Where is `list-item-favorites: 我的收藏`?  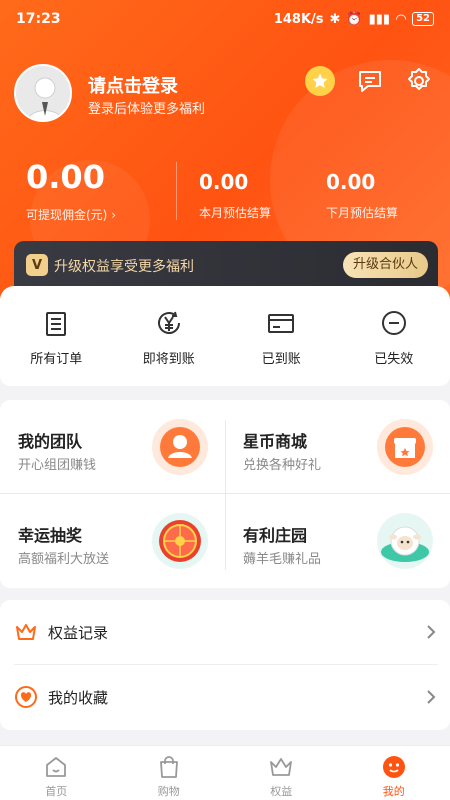 list-item-favorites: 我的收藏 is located at coordinates (225, 697).